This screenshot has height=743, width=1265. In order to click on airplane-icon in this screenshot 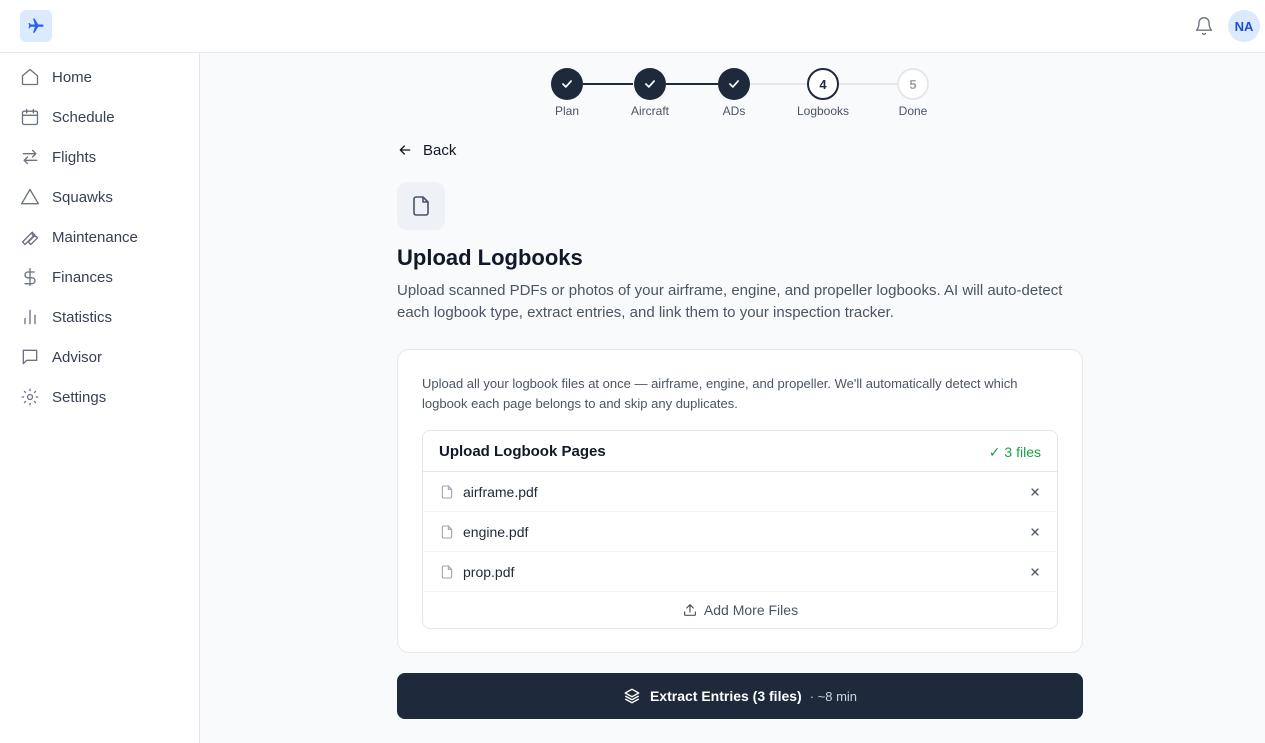, I will do `click(36, 25)`.